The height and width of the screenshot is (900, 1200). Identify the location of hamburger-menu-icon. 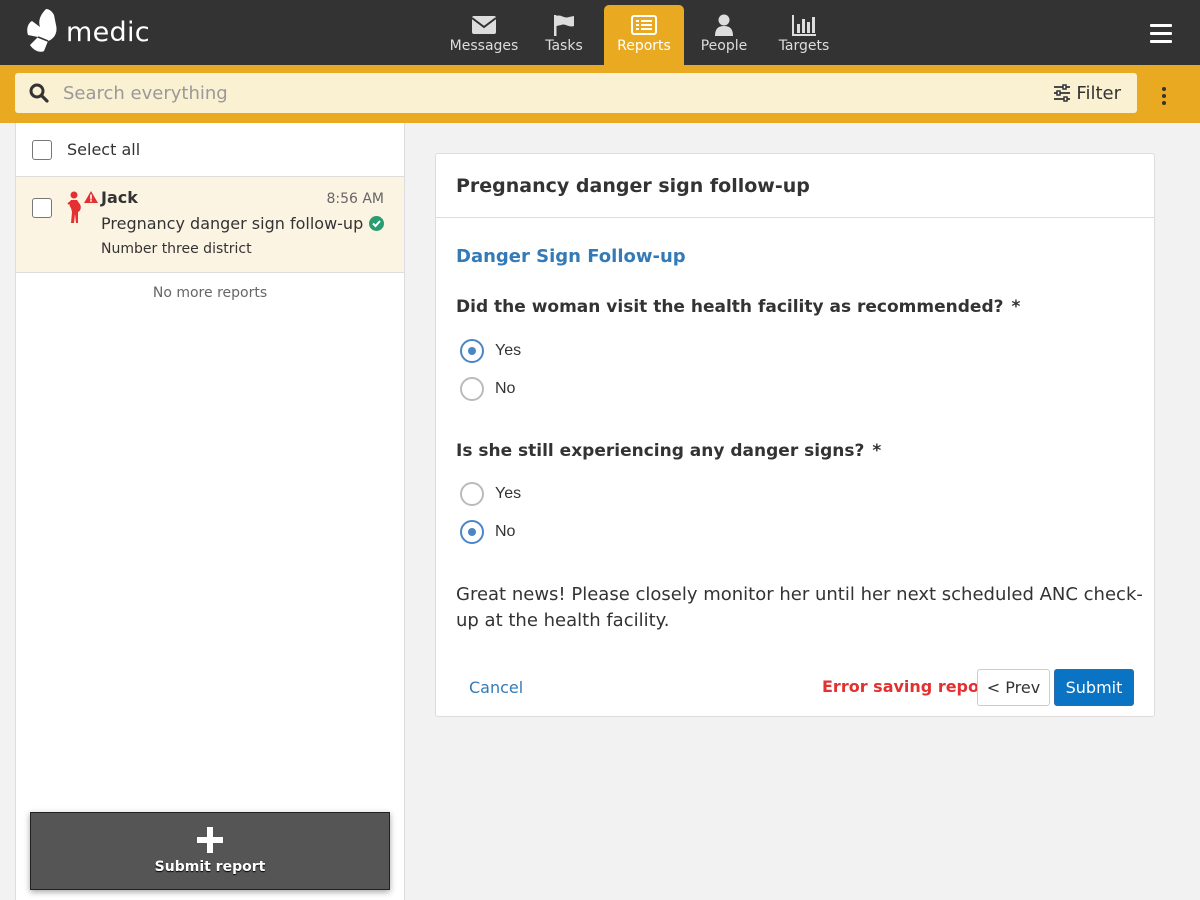
(1161, 36).